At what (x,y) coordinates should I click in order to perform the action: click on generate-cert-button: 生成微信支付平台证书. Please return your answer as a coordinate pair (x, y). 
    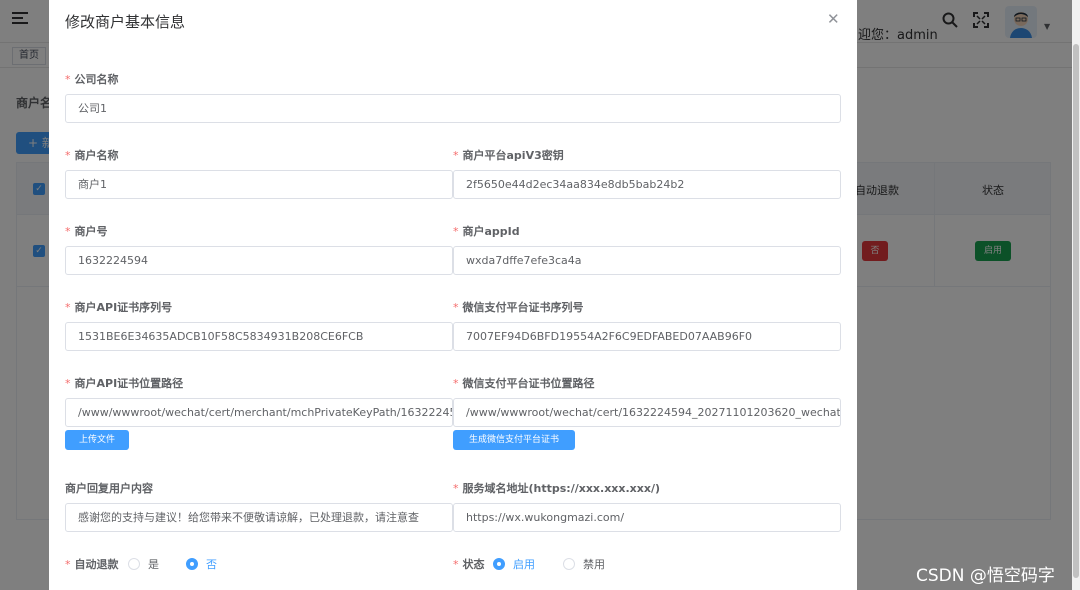
    Looking at the image, I should click on (514, 440).